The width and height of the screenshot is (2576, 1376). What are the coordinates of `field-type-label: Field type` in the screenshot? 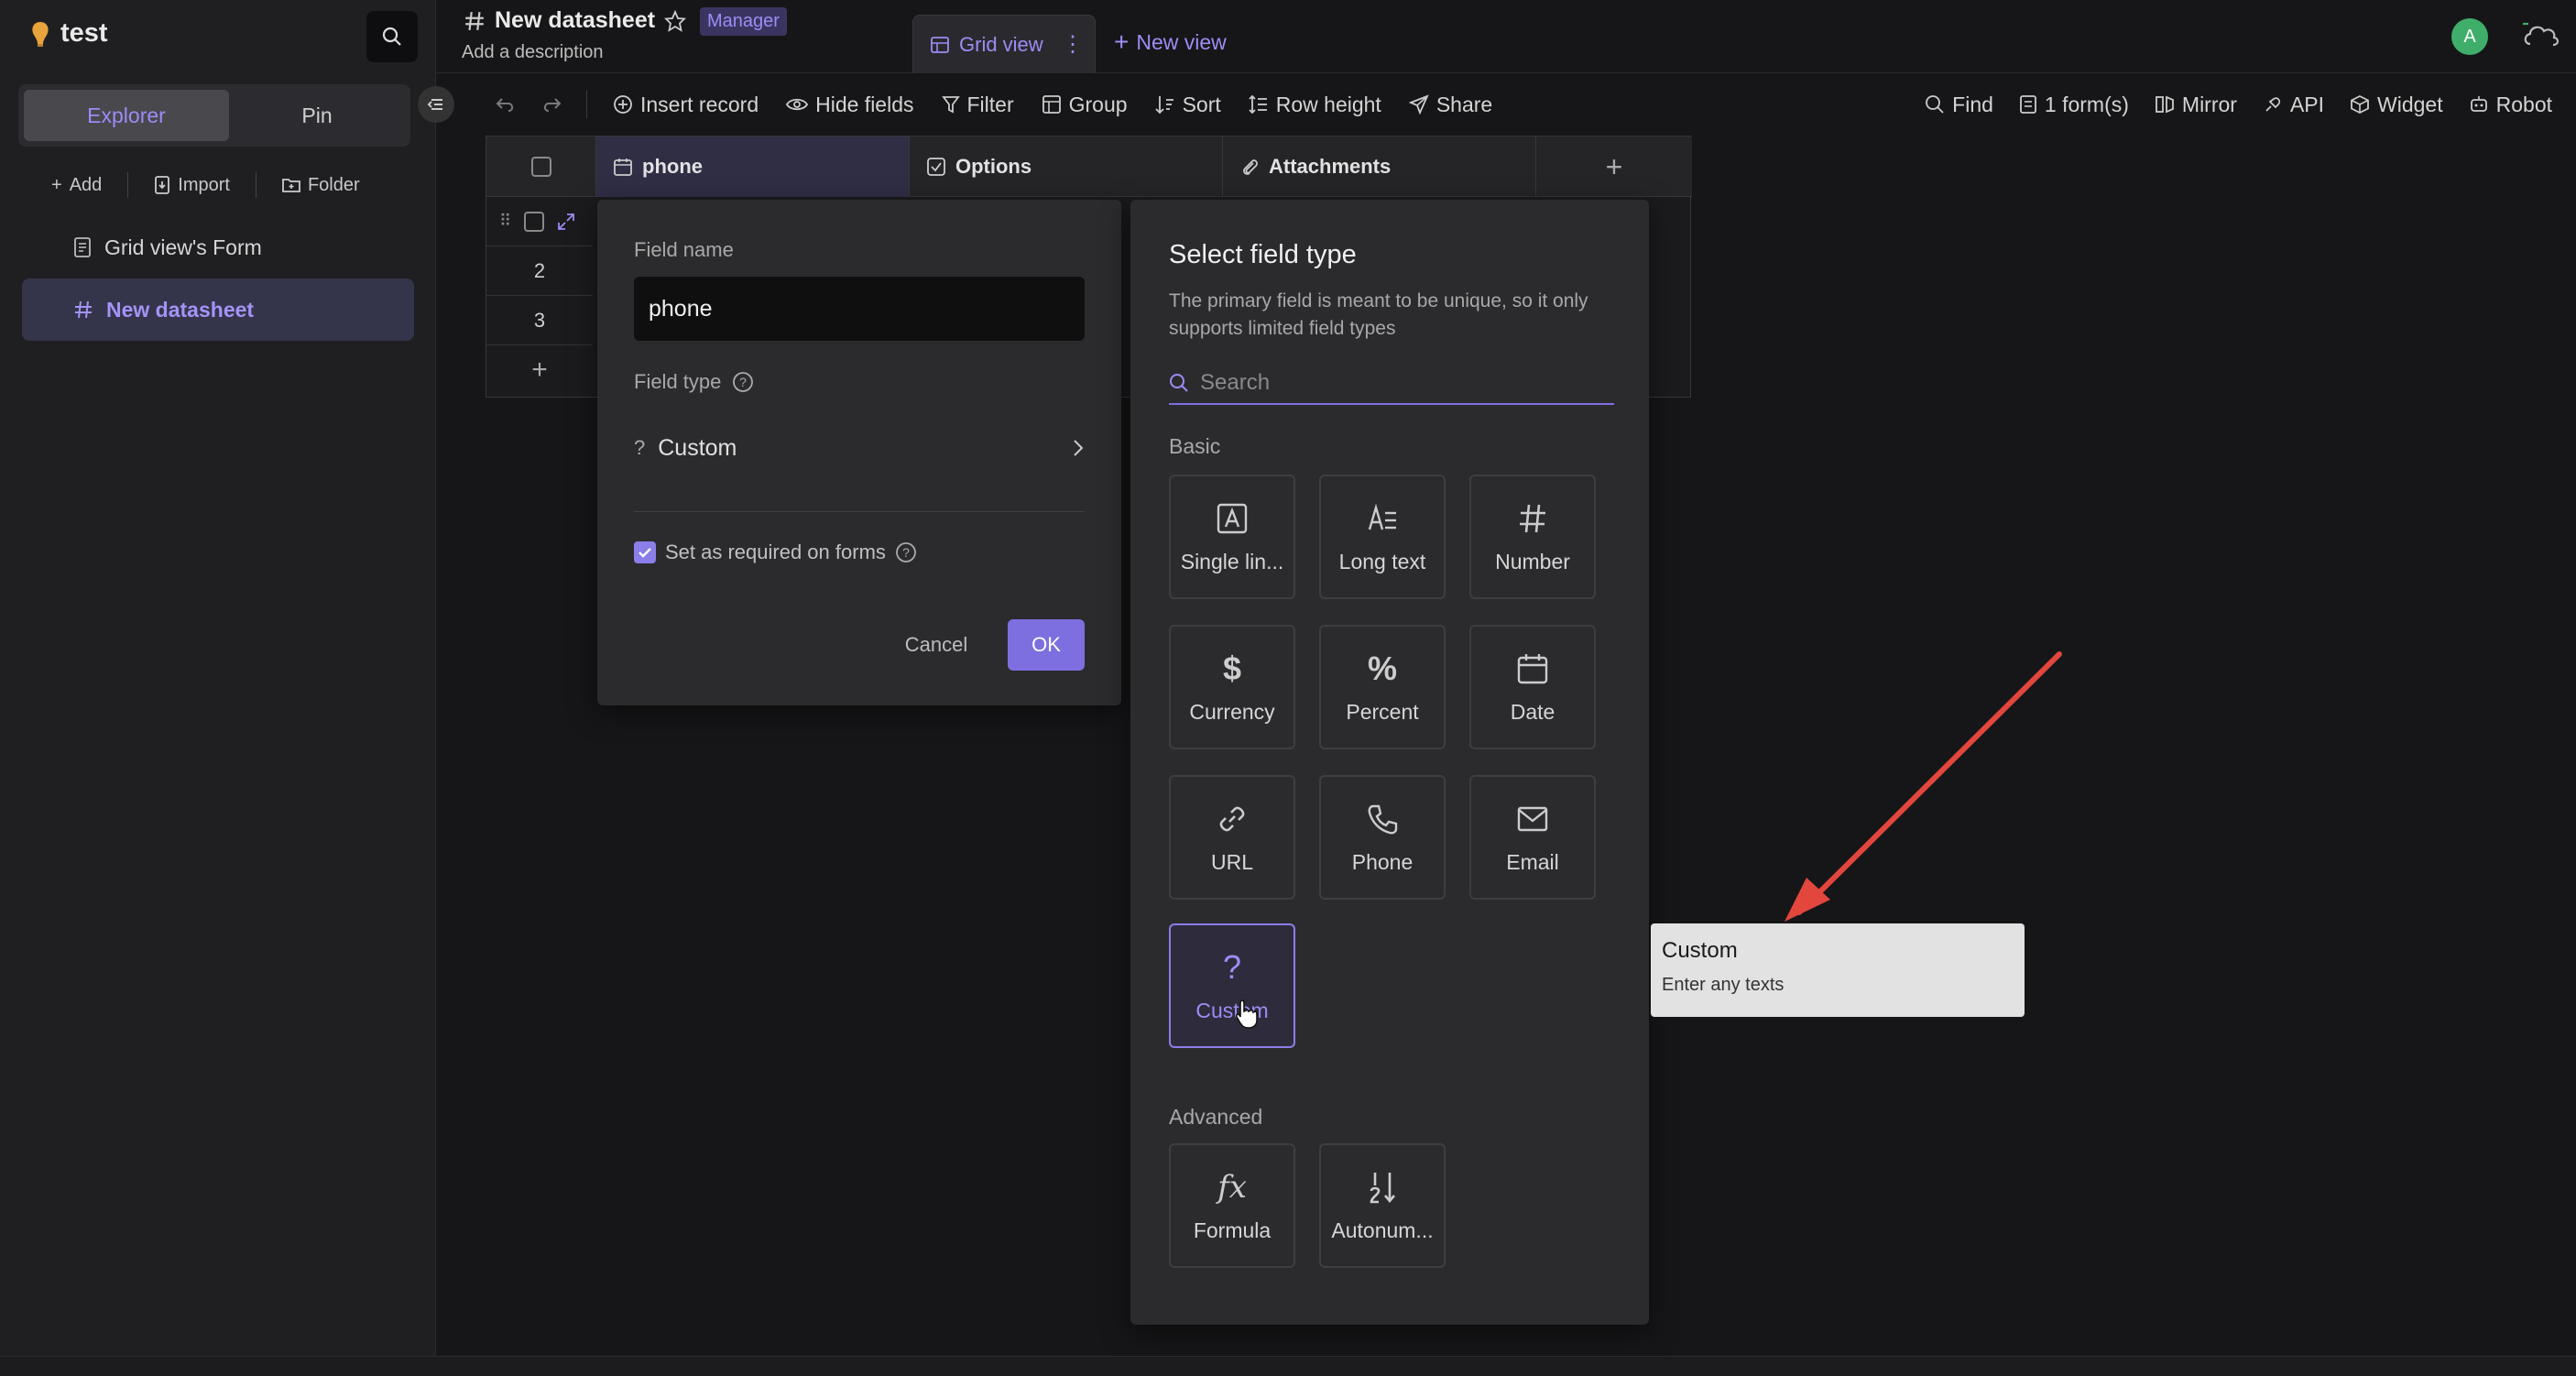 It's located at (678, 381).